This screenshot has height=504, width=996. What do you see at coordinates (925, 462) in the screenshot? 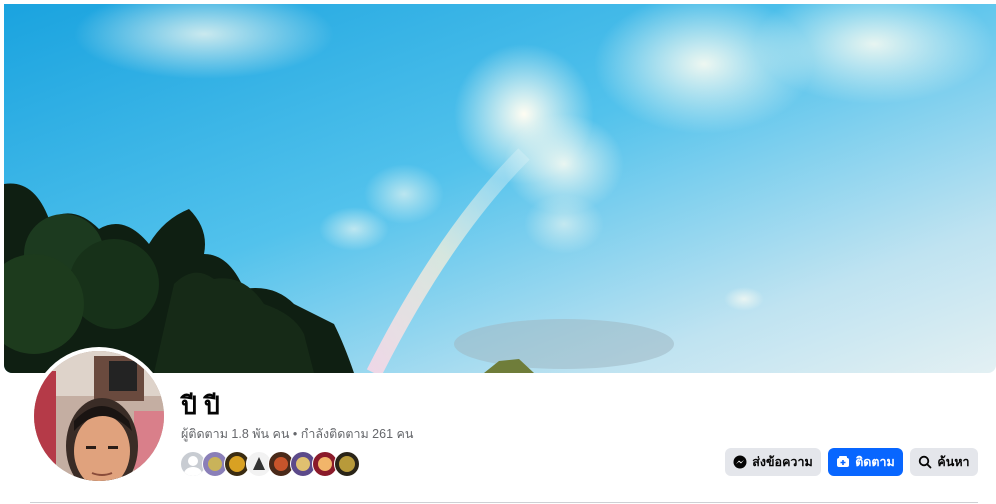
I see `search-icon` at bounding box center [925, 462].